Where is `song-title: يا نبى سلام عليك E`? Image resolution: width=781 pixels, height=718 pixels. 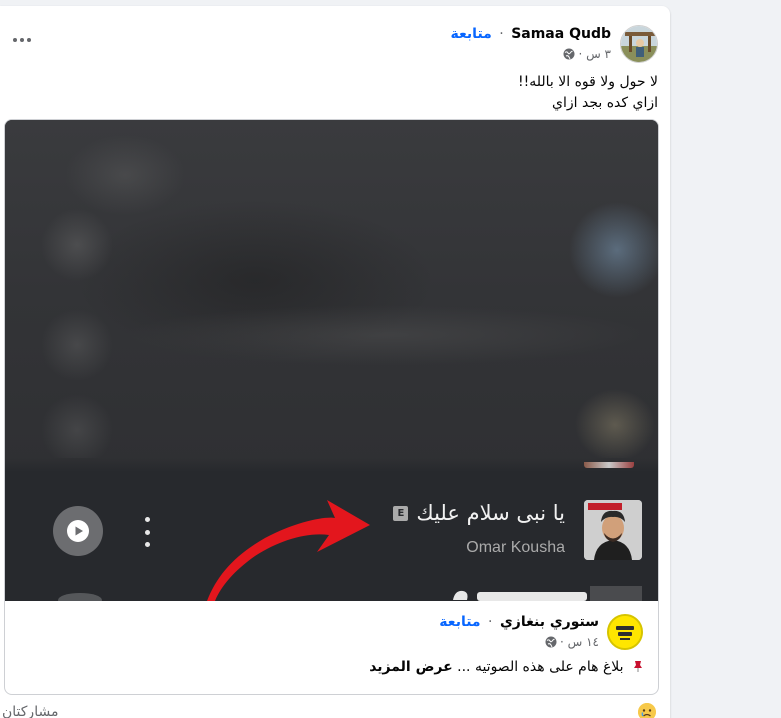 song-title: يا نبى سلام عليك E is located at coordinates (479, 513).